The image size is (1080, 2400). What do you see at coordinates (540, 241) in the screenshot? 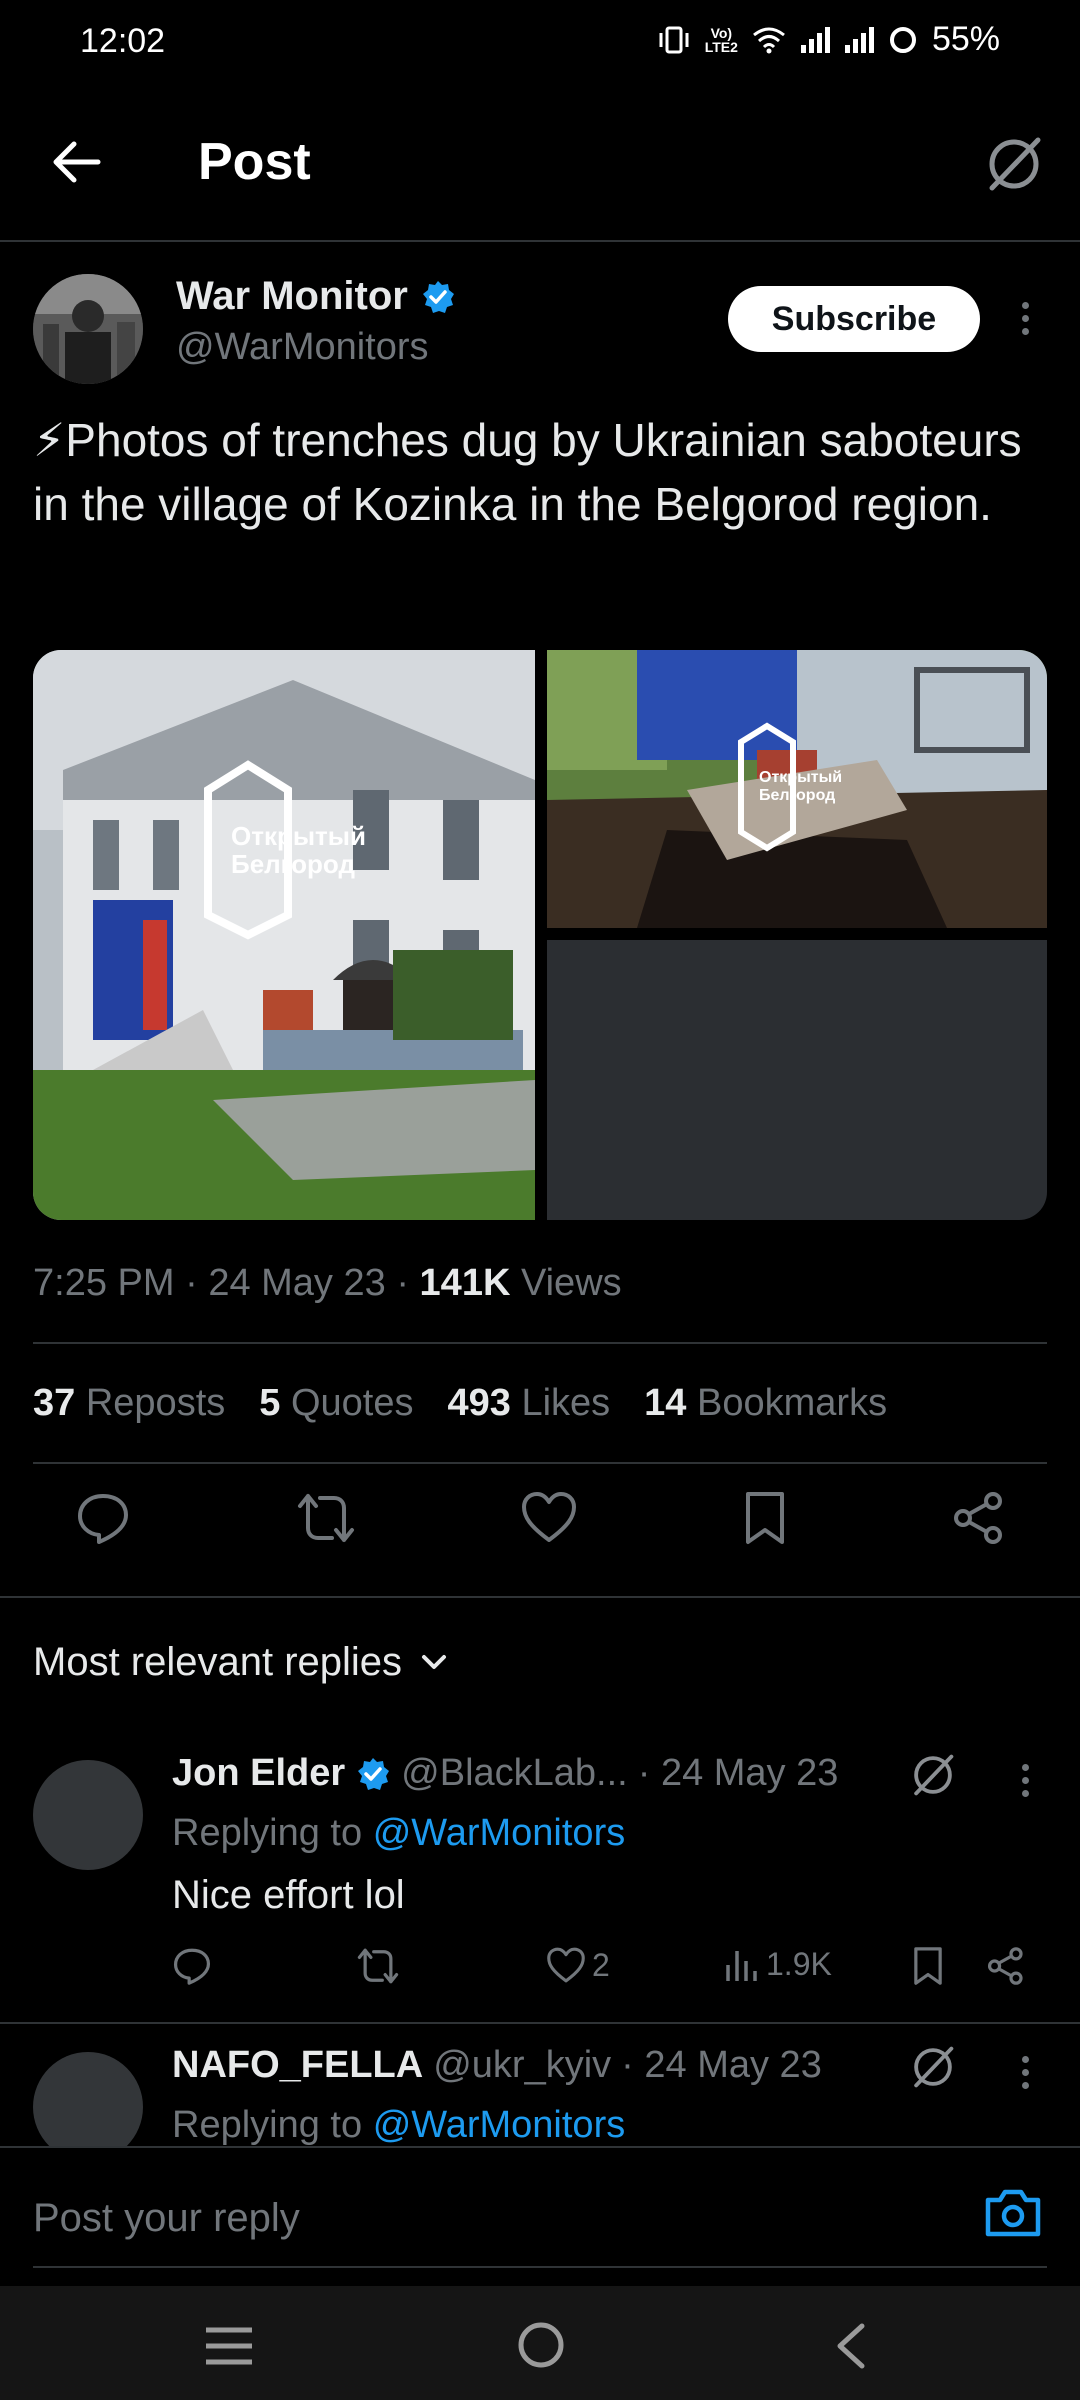
I see `header-divider` at bounding box center [540, 241].